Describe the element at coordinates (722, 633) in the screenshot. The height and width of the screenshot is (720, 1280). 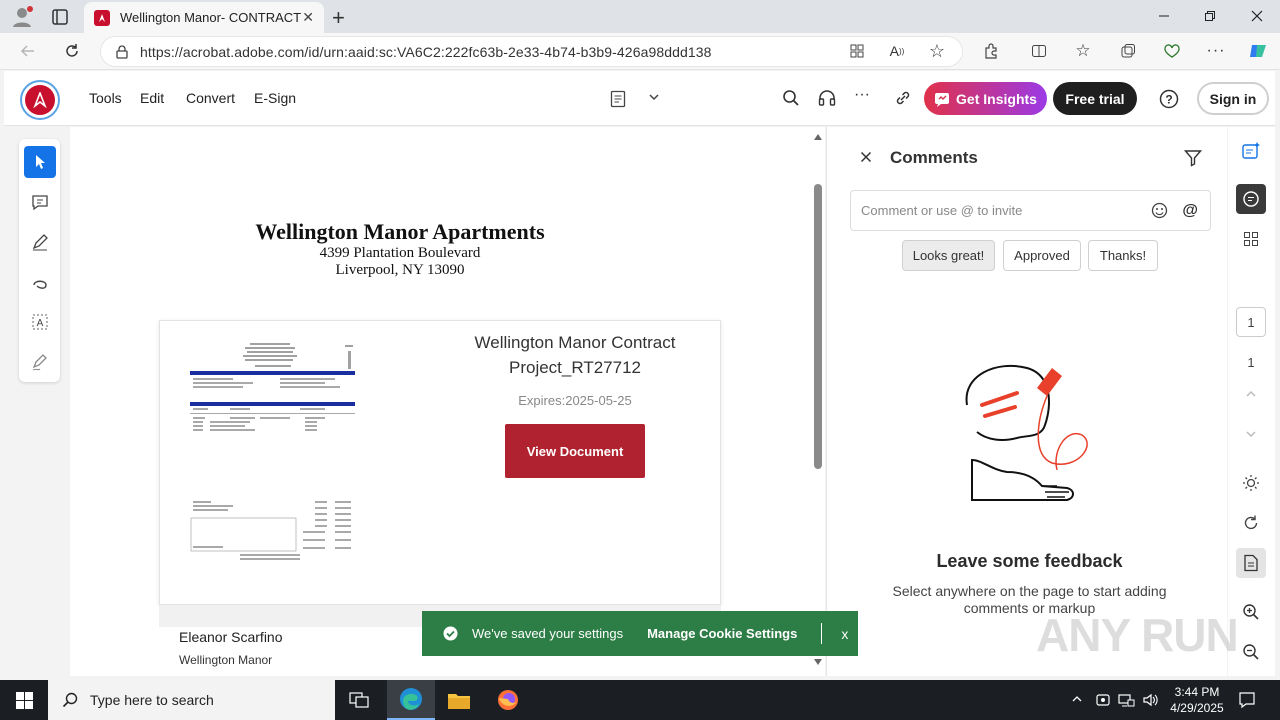
I see `manage-cookie-settings-link: Manage Cookie Settings` at that location.